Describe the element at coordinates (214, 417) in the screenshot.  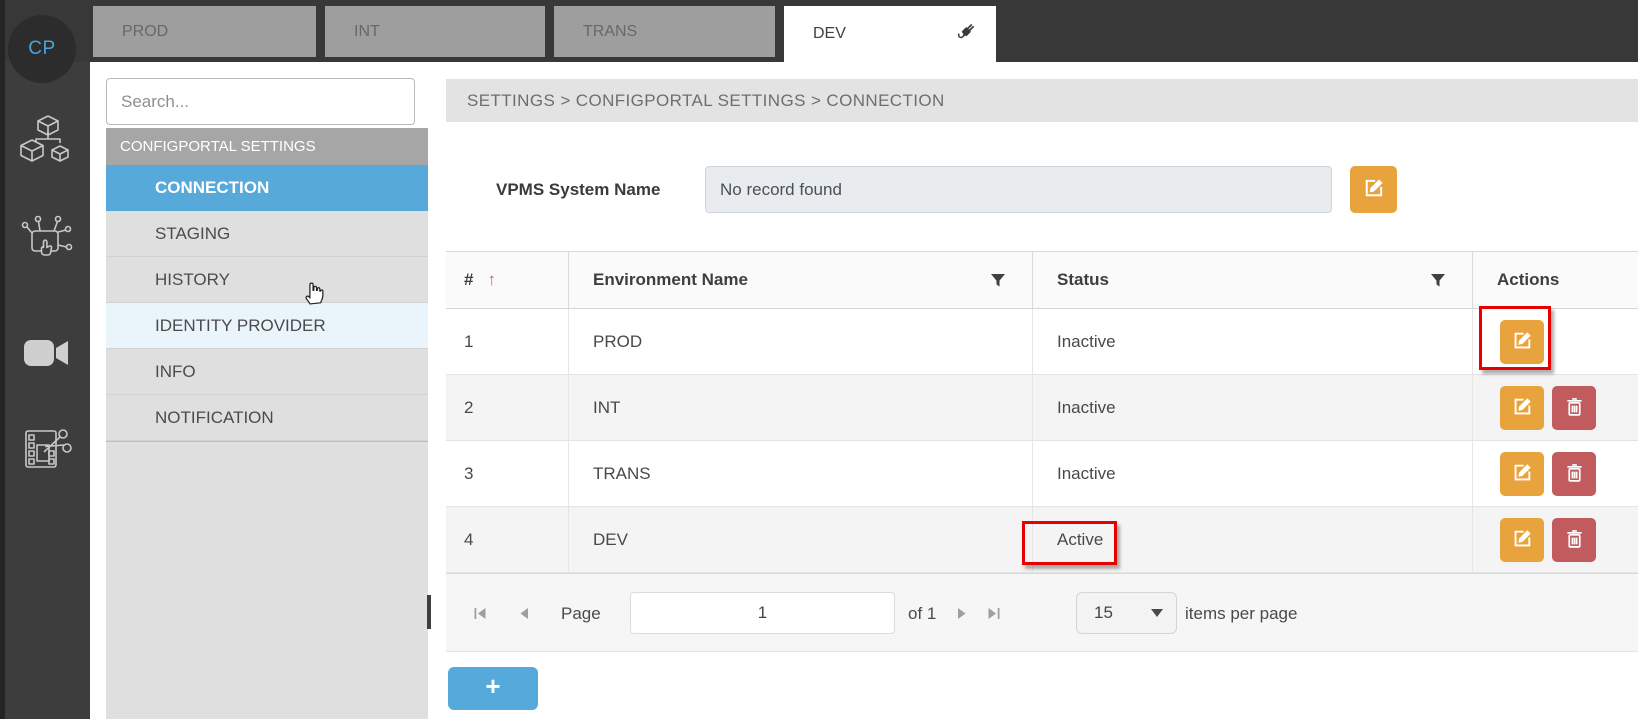
I see `nav-item-label: NOTIFICATION` at that location.